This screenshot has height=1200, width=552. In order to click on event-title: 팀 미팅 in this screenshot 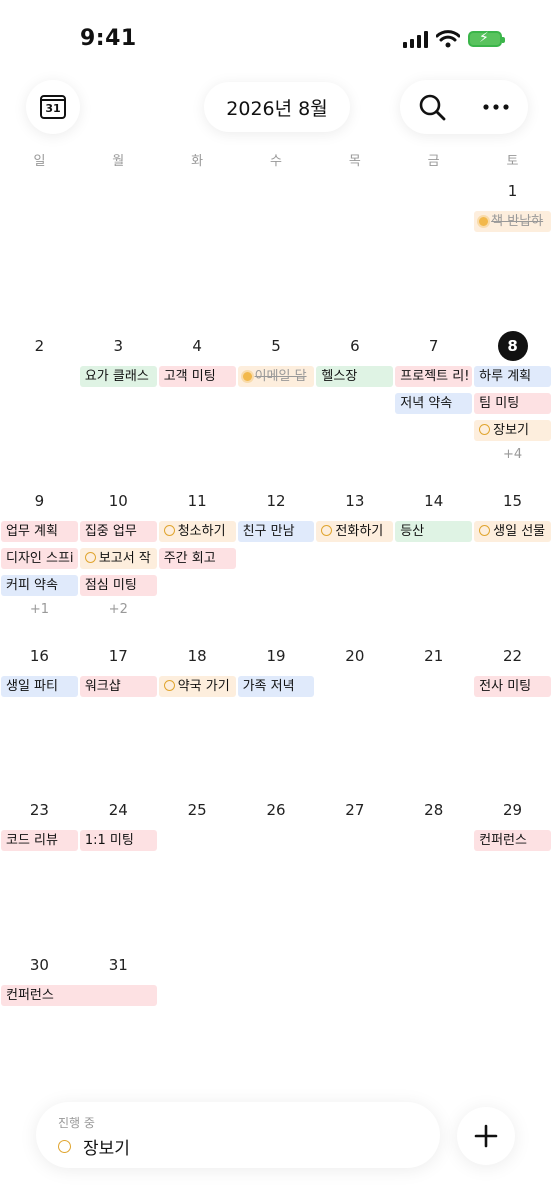, I will do `click(499, 403)`.